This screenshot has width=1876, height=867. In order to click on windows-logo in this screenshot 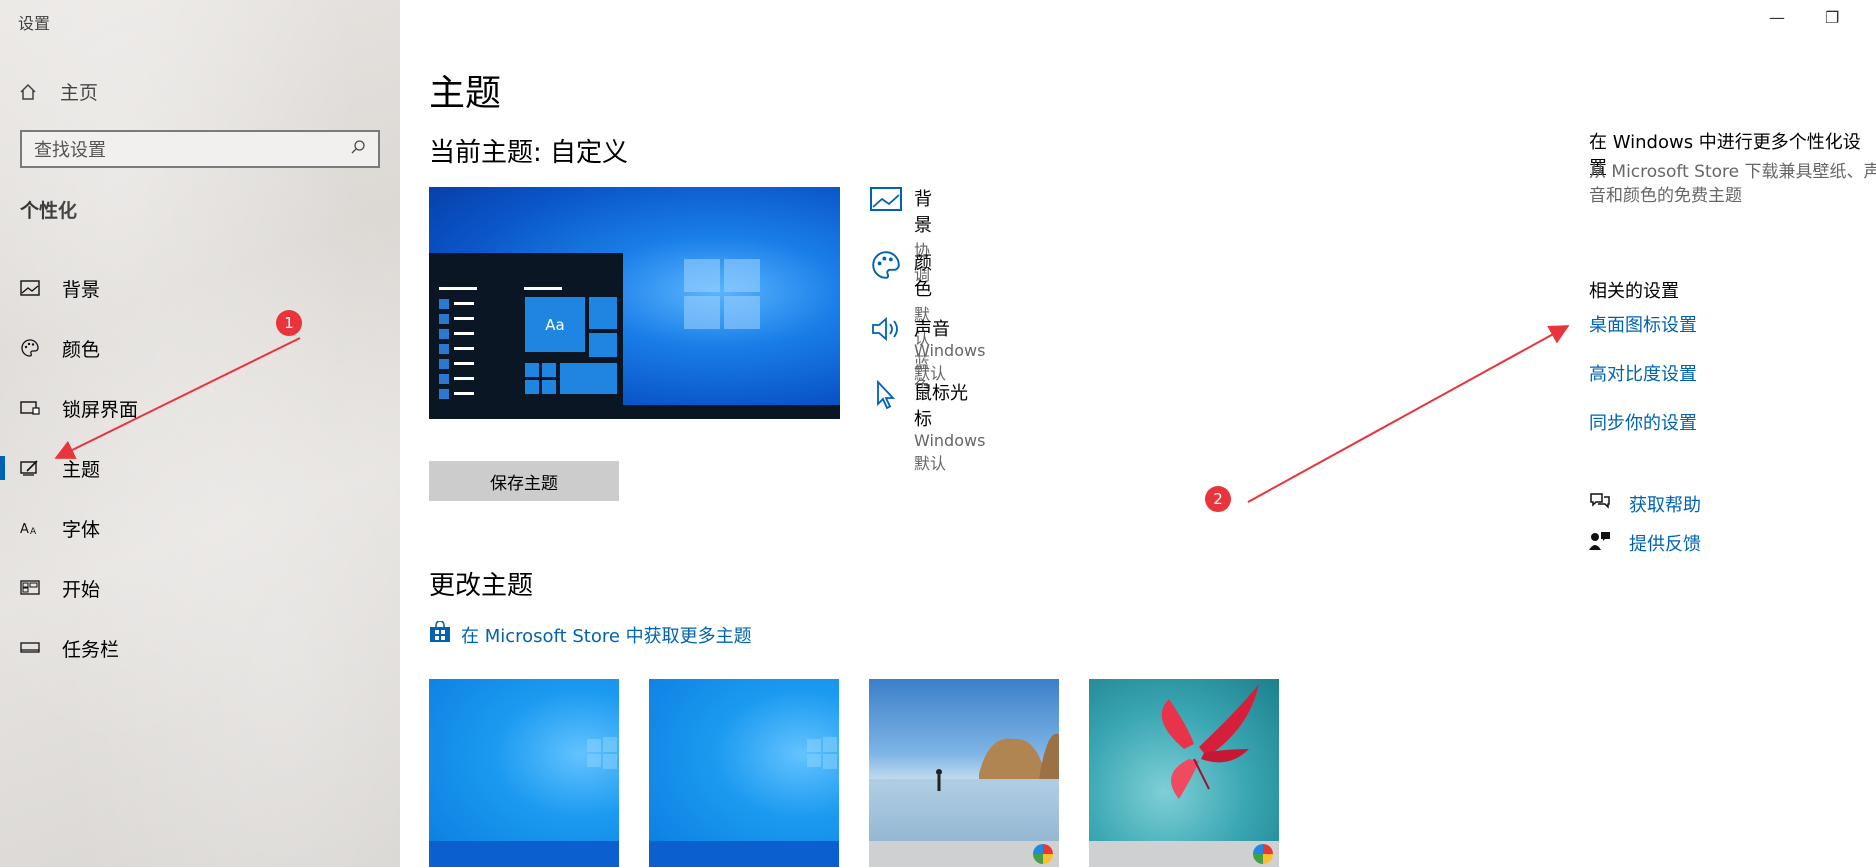, I will do `click(723, 295)`.